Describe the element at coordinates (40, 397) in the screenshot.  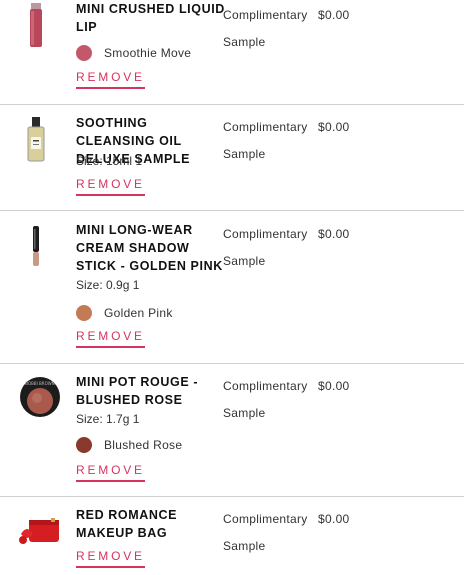
I see `pot-rouge-compact-icon: BOBBI BROWN` at that location.